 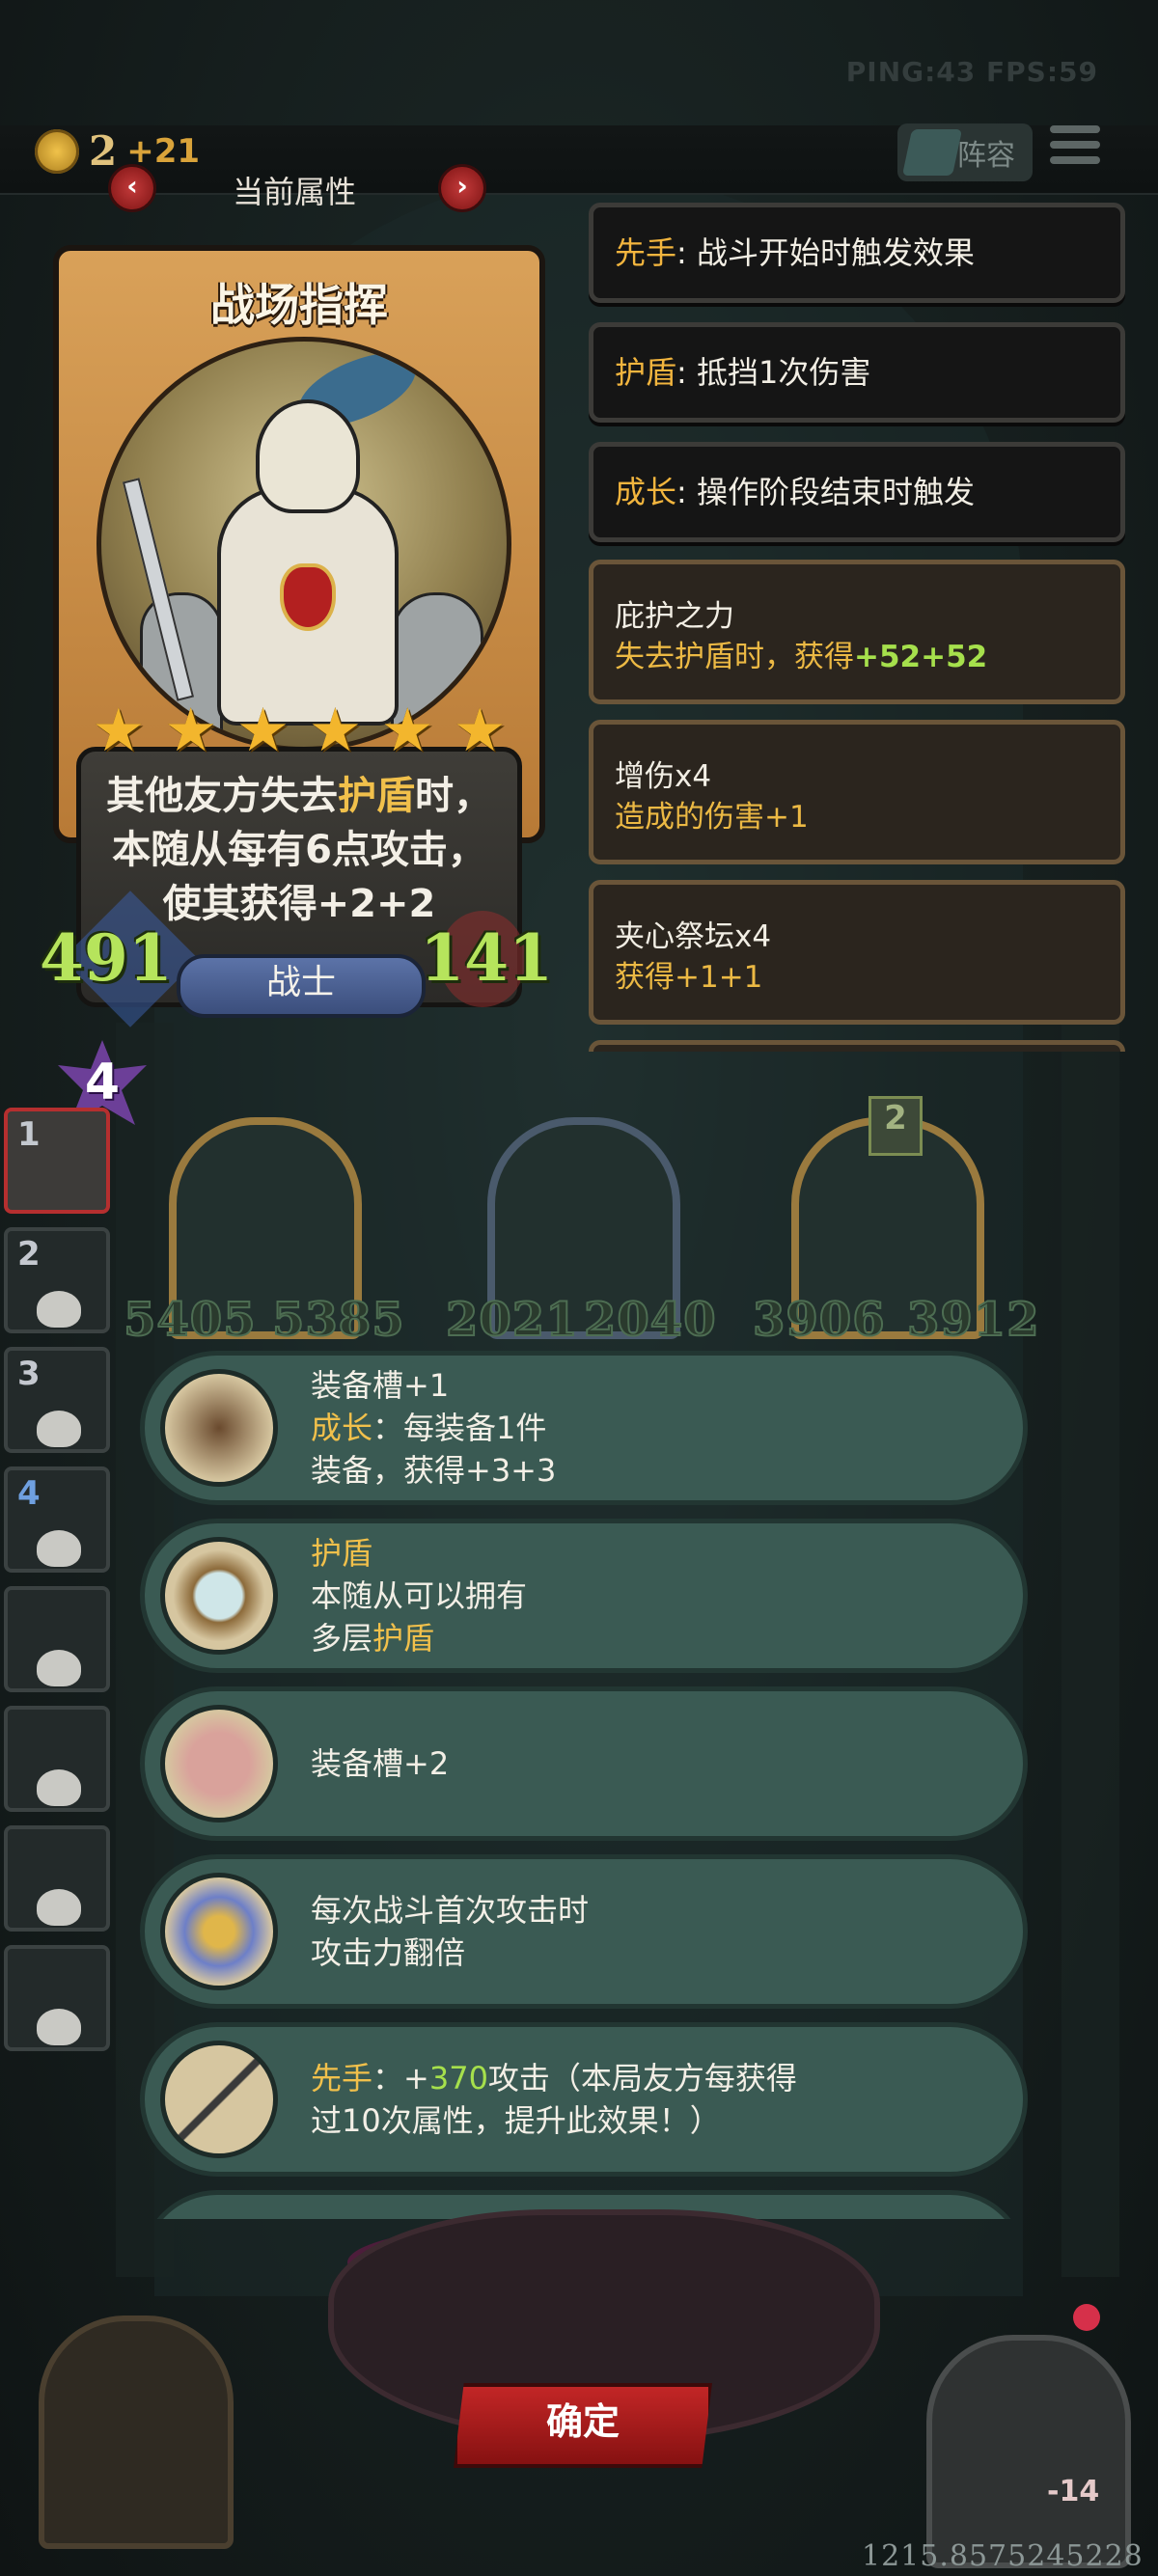 I want to click on lineup-button: 阵容, so click(x=965, y=152).